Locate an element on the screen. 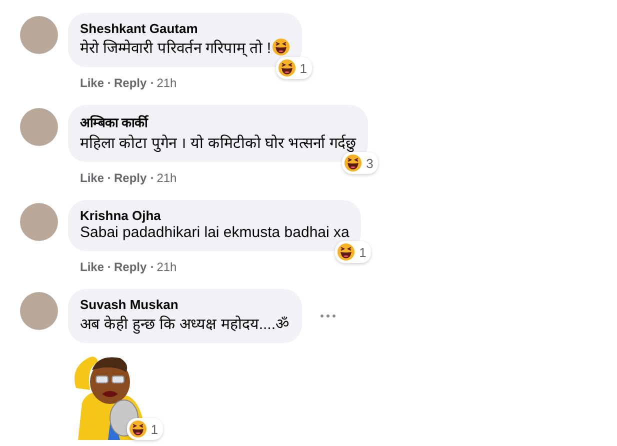  reaction-badge: 3 is located at coordinates (360, 163).